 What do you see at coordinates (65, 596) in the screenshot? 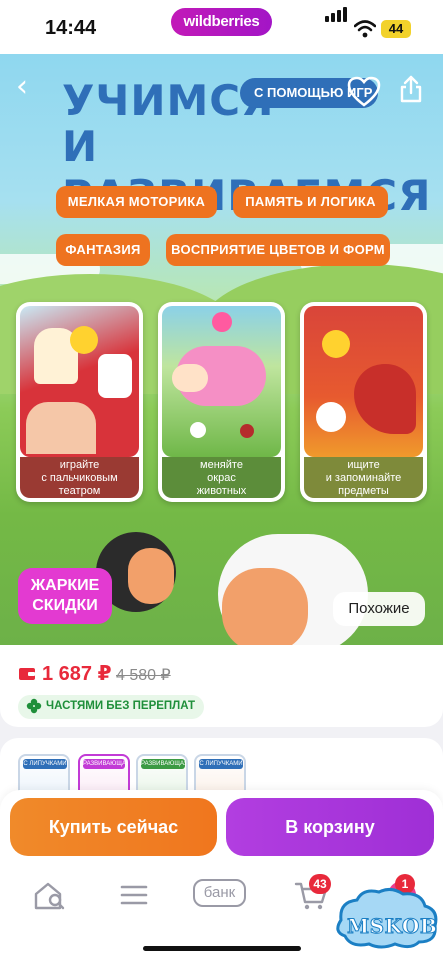
I see `hot-discounts-badge: ЖАРКИЕ СКИДКИ` at bounding box center [65, 596].